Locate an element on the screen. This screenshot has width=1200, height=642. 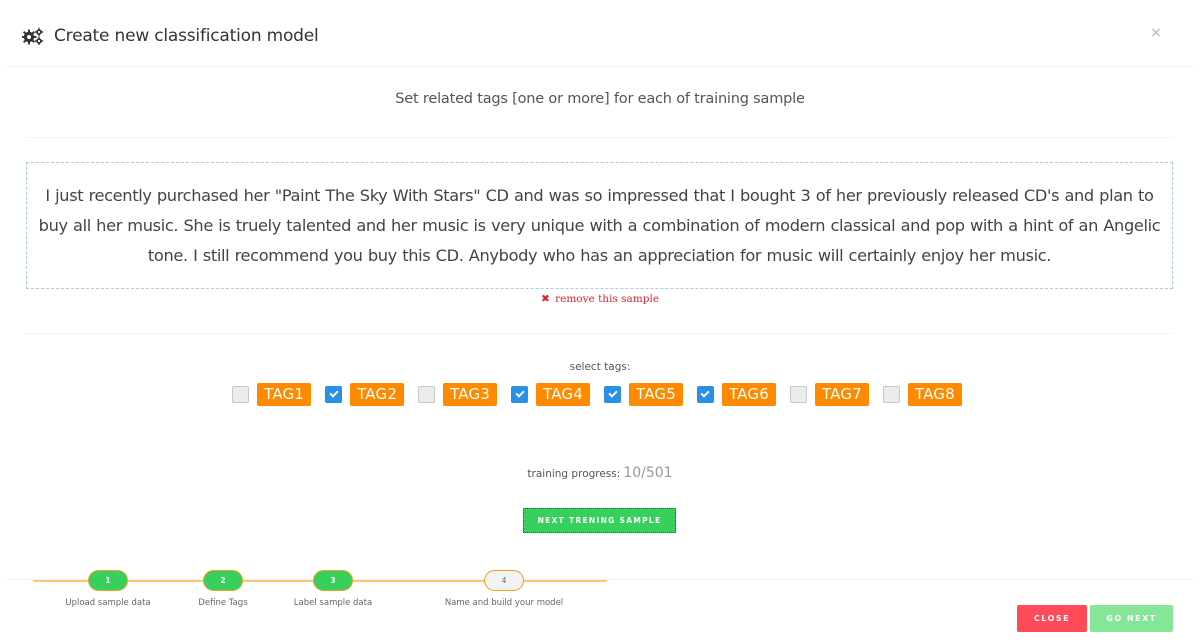
step-1-badge: 1 is located at coordinates (108, 580).